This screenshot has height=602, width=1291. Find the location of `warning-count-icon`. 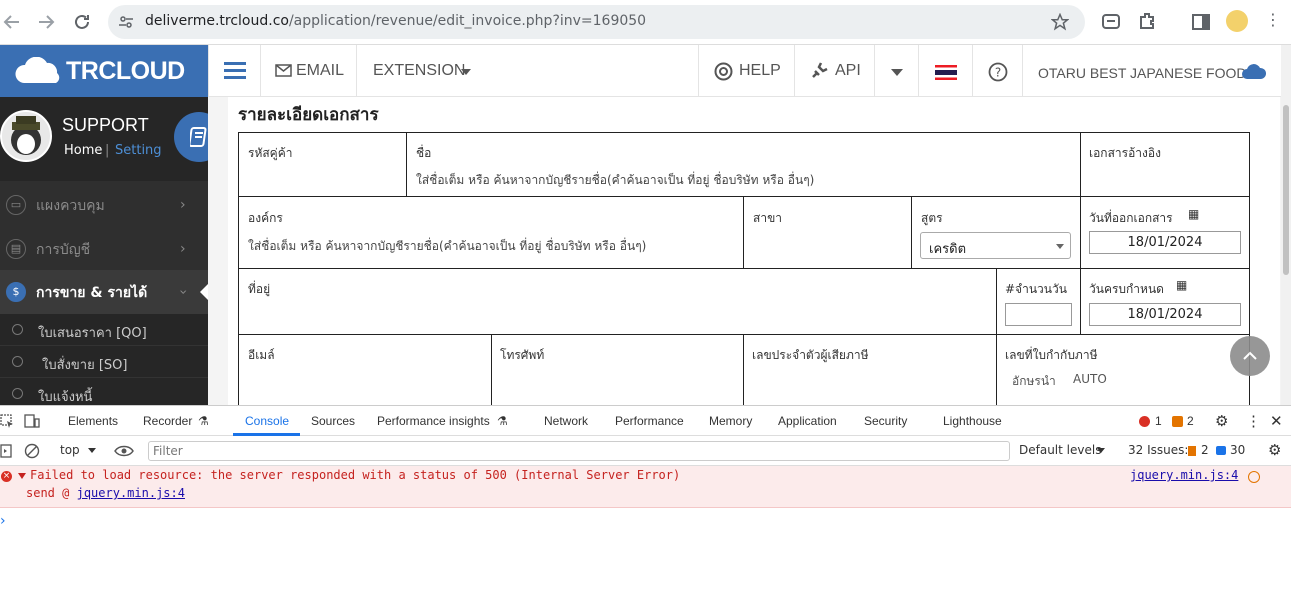

warning-count-icon is located at coordinates (1177, 421).